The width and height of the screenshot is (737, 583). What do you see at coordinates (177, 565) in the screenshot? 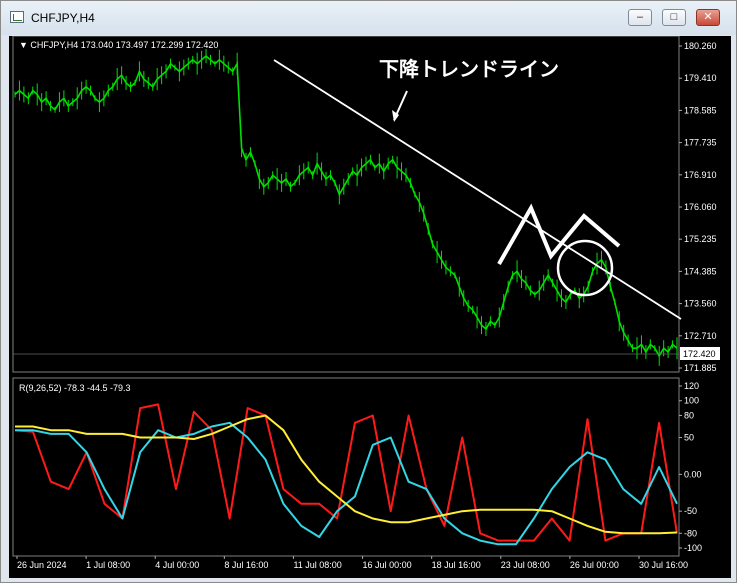
I see `time-tick-label: 4 Jul 00:00` at bounding box center [177, 565].